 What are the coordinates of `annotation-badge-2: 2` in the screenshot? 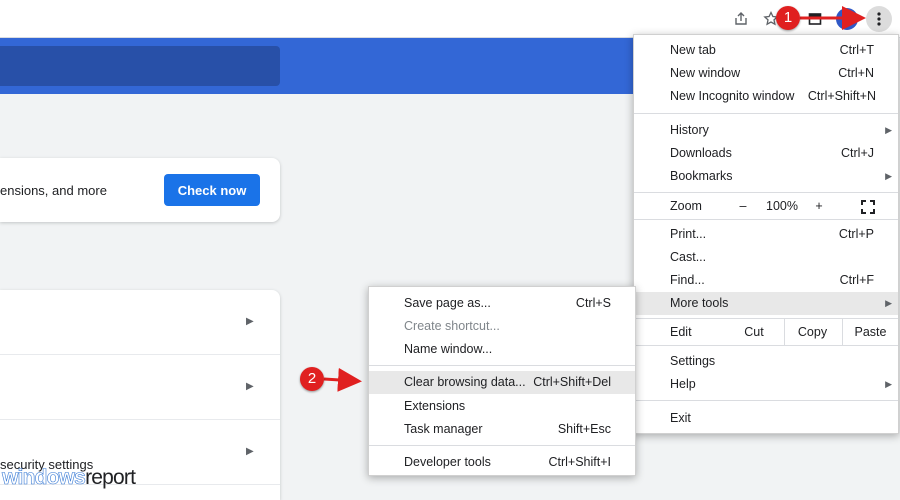 It's located at (312, 379).